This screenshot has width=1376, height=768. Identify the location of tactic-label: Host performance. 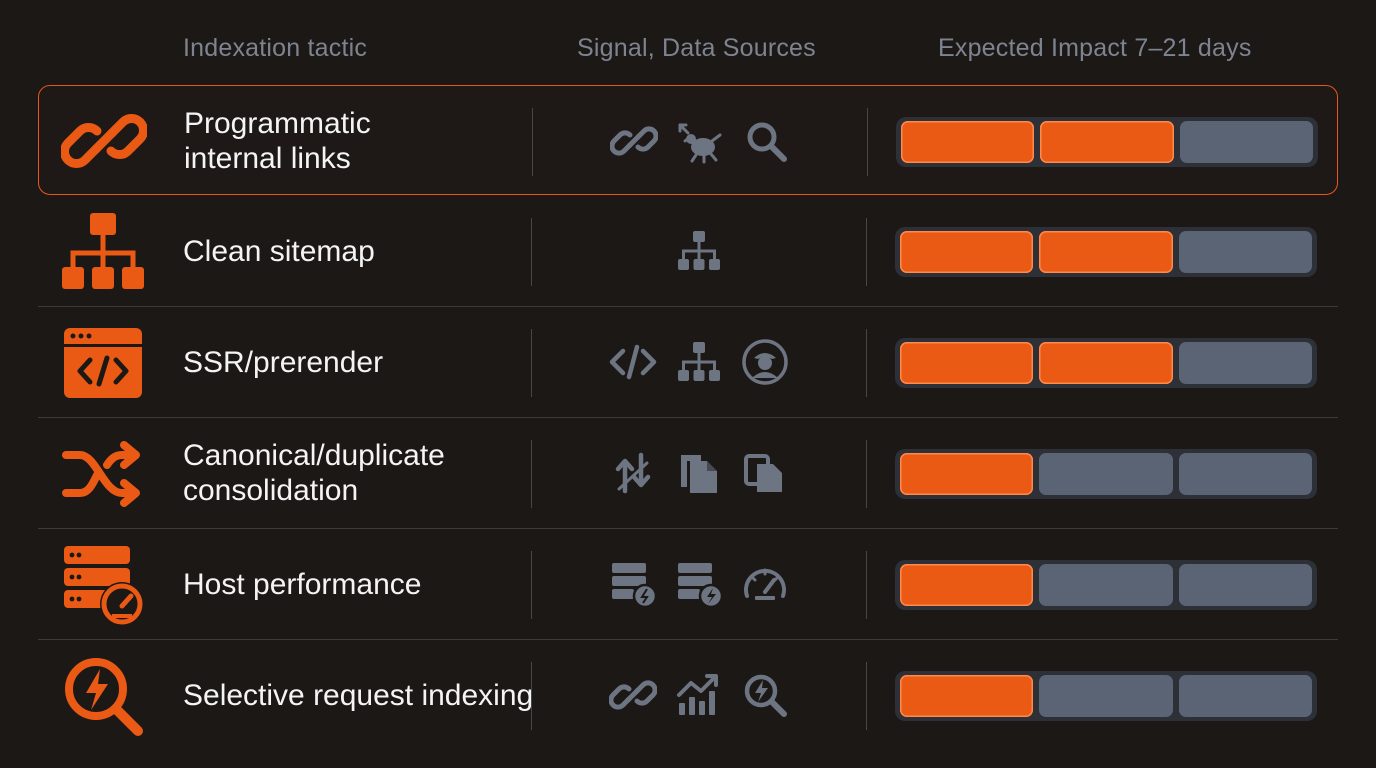
(363, 584).